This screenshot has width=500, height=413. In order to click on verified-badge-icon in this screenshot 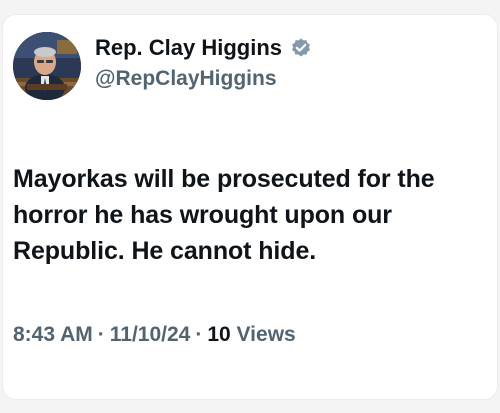, I will do `click(301, 48)`.